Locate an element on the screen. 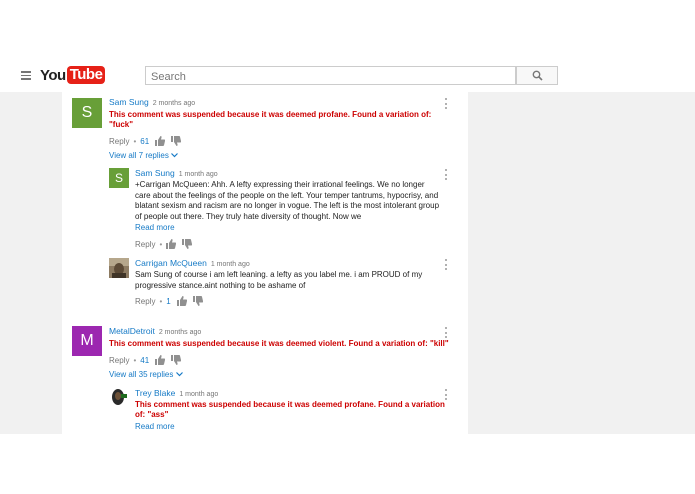 The height and width of the screenshot is (494, 695). avatar-letter: M is located at coordinates (87, 340).